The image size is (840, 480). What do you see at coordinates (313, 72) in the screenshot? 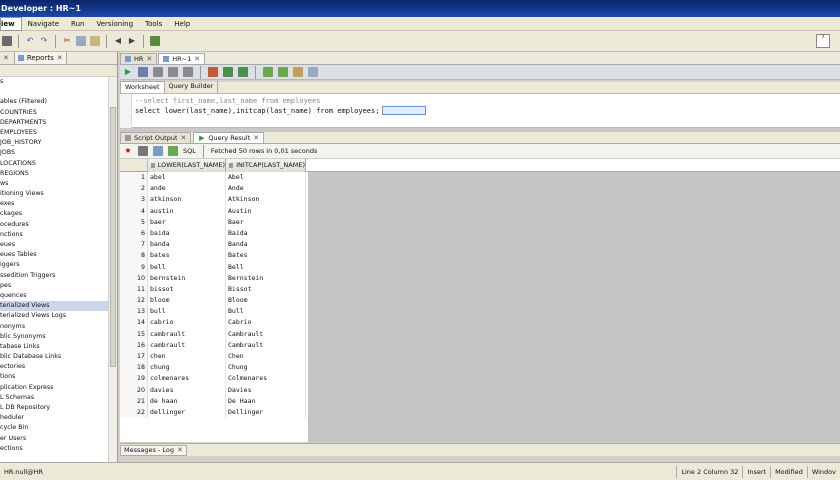
I see `sql-tuning-icon` at bounding box center [313, 72].